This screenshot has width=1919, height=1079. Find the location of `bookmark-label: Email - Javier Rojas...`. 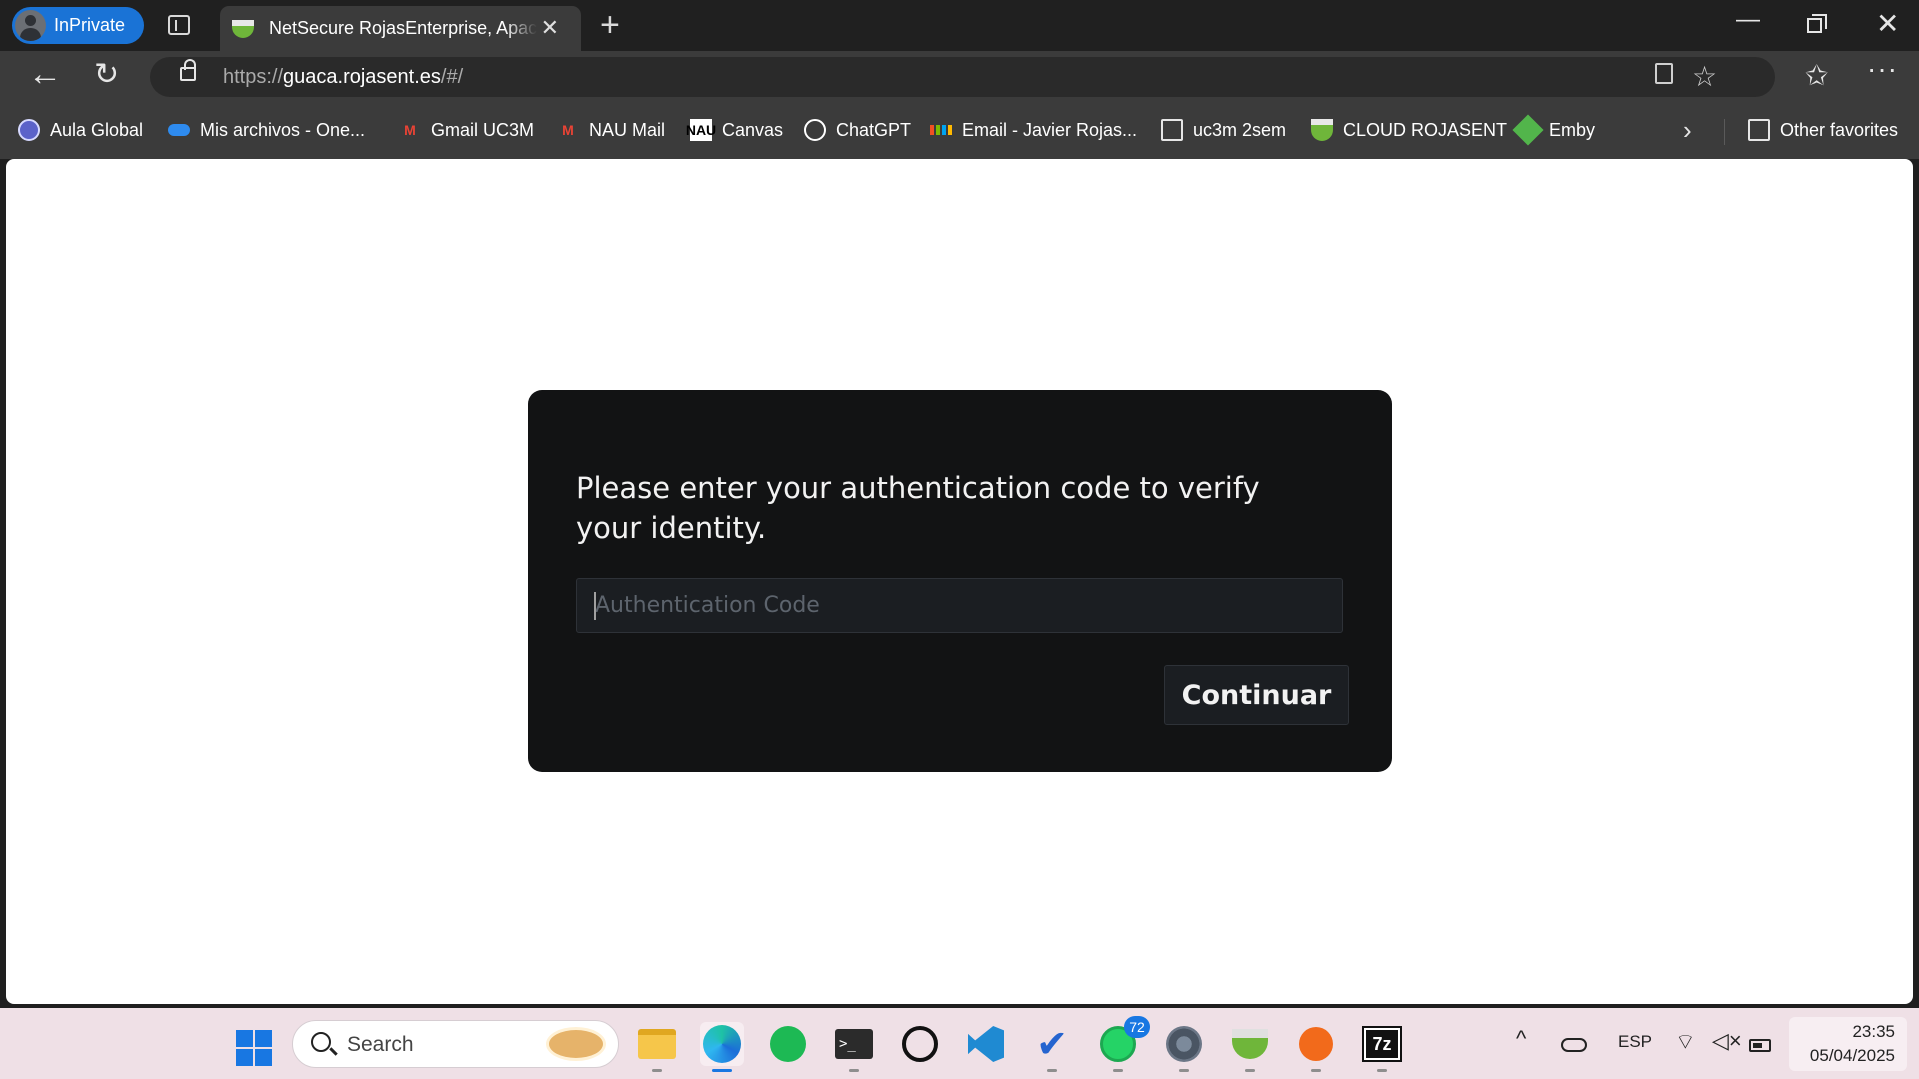

bookmark-label: Email - Javier Rojas... is located at coordinates (1050, 129).